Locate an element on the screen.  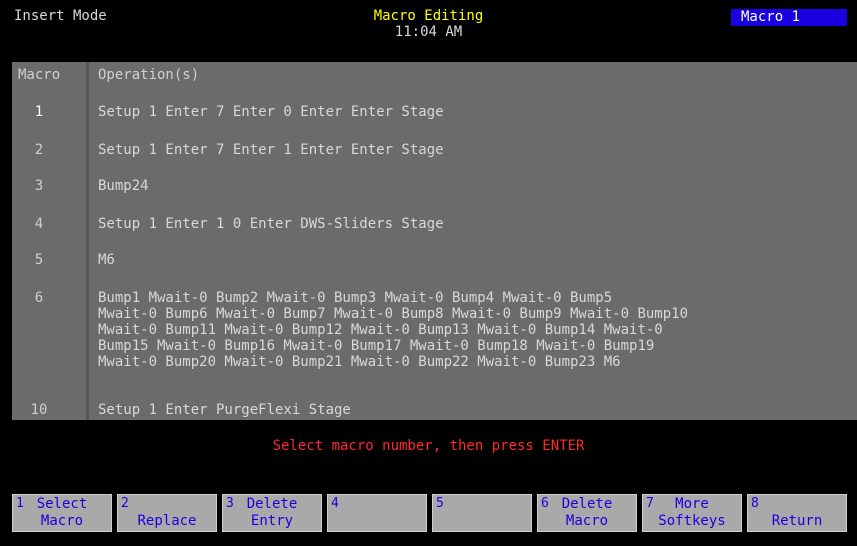
softkey-more-softkeys: 7 More Softkeys is located at coordinates (692, 513).